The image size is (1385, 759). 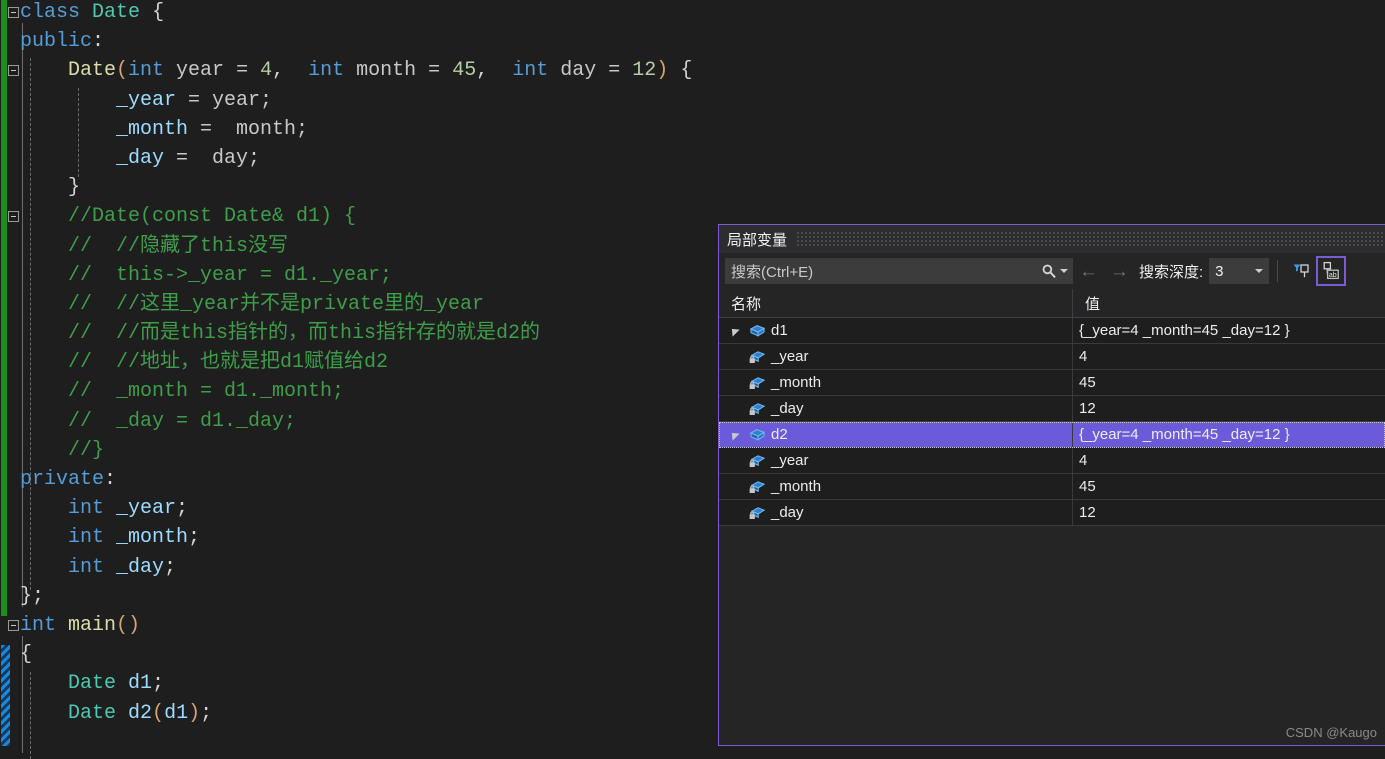 What do you see at coordinates (896, 303) in the screenshot?
I see `column-header-name: 名称` at bounding box center [896, 303].